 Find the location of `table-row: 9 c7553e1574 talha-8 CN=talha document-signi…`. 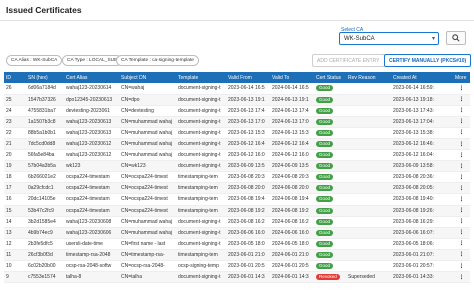

table-row: 9 c7553e1574 talha-8 CN=talha document-signi… is located at coordinates (237, 277).